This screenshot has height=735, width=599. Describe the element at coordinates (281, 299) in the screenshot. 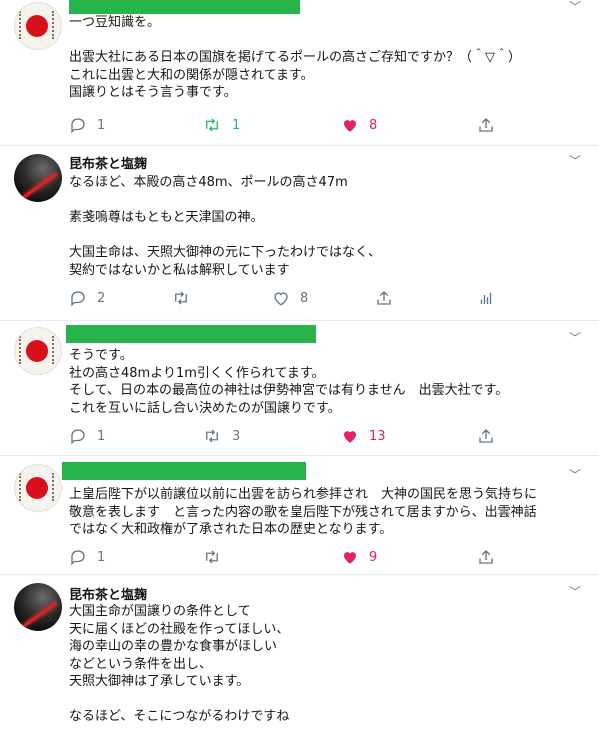

I see `heart-icon` at that location.